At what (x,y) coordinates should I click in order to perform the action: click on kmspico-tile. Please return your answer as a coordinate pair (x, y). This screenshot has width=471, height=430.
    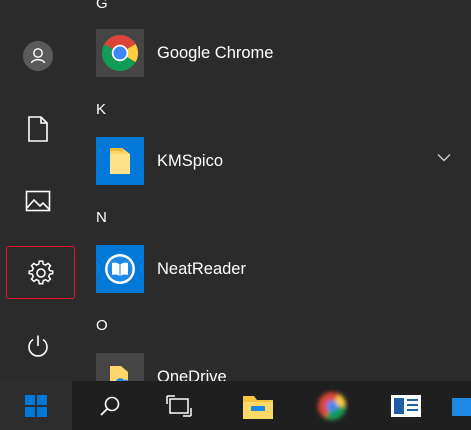
    Looking at the image, I should click on (120, 161).